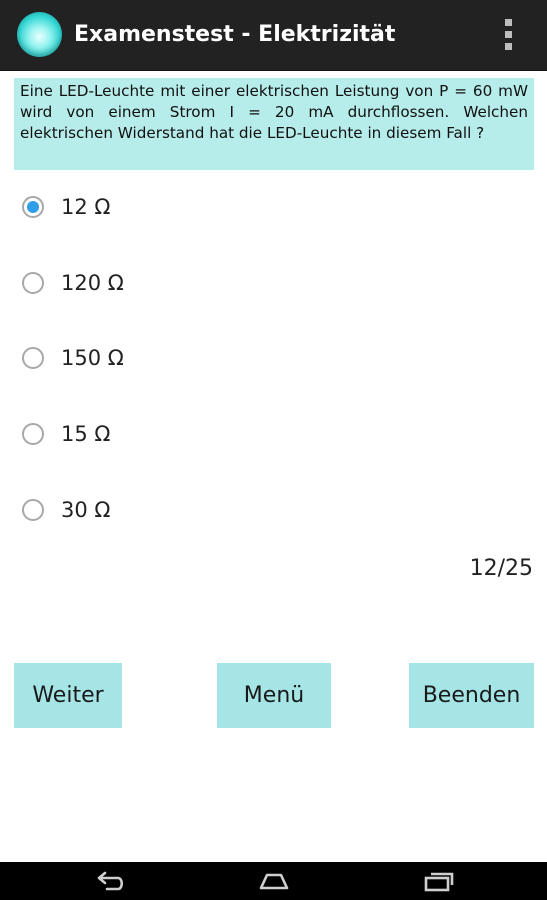 Image resolution: width=547 pixels, height=900 pixels. What do you see at coordinates (39, 34) in the screenshot?
I see `app-bulb-icon` at bounding box center [39, 34].